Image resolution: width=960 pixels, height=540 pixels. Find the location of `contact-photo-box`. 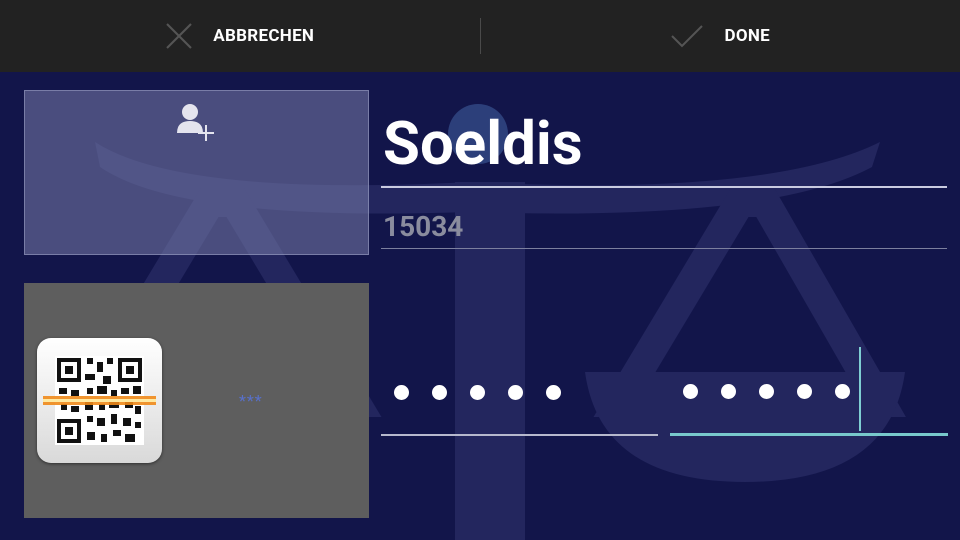

contact-photo-box is located at coordinates (196, 172).